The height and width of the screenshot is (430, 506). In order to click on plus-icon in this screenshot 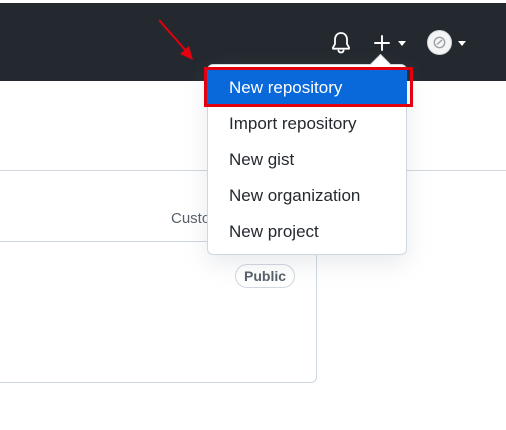, I will do `click(382, 43)`.